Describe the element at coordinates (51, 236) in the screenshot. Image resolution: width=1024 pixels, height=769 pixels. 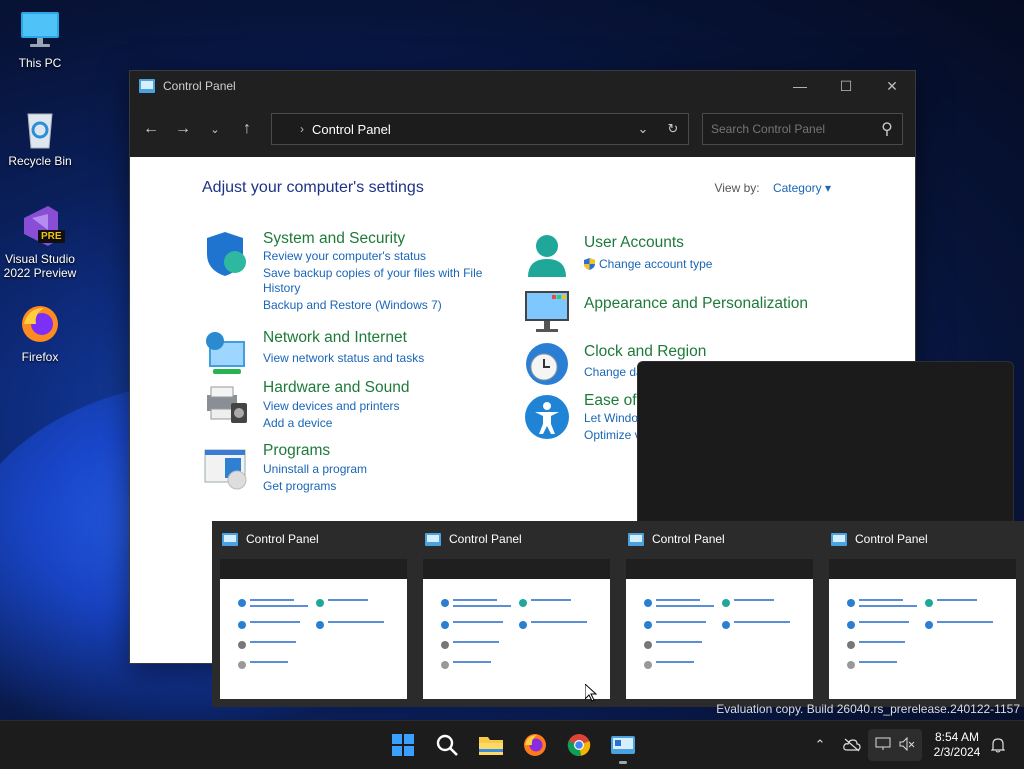
I see `pre-badge: PRE` at that location.